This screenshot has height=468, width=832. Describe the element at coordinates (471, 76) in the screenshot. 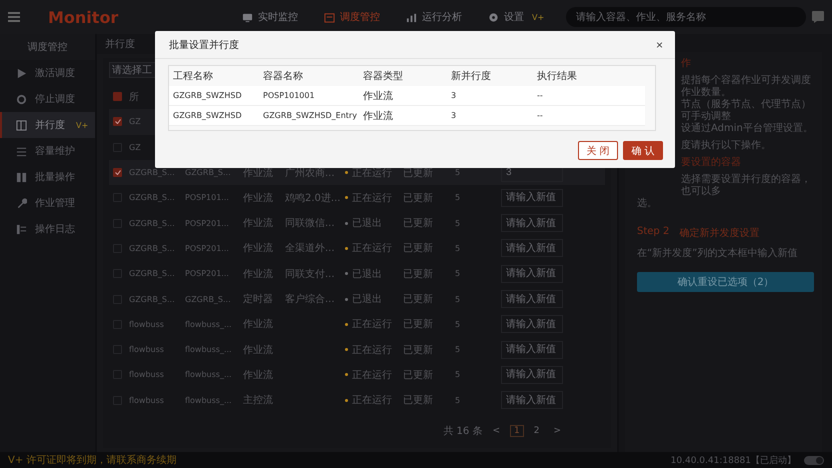

I see `column-header: 新并行度` at that location.